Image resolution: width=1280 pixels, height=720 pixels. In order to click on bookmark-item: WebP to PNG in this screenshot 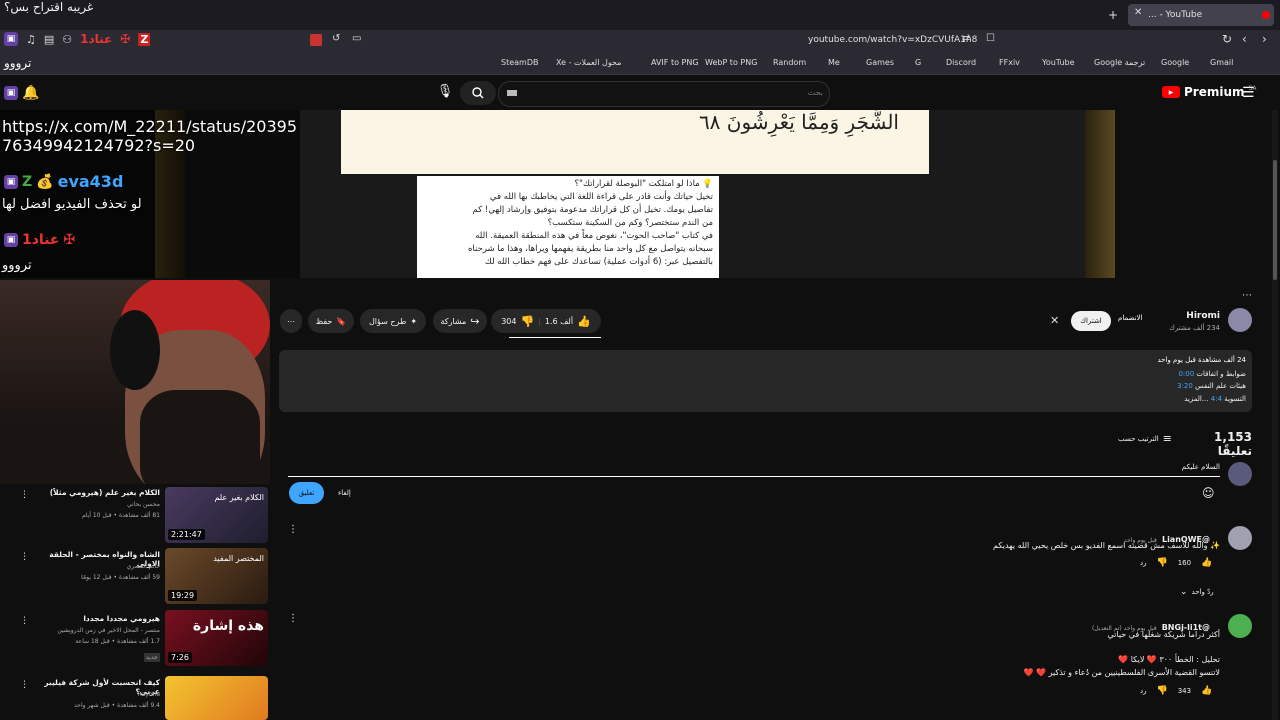, I will do `click(731, 62)`.